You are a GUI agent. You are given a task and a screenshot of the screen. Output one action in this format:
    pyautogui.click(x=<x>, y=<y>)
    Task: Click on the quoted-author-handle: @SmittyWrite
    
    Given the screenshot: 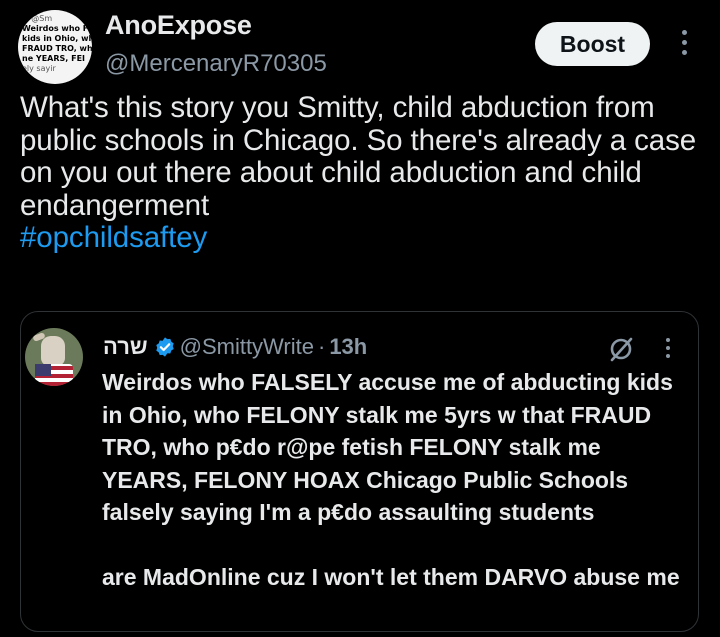 What is the action you would take?
    pyautogui.click(x=247, y=347)
    